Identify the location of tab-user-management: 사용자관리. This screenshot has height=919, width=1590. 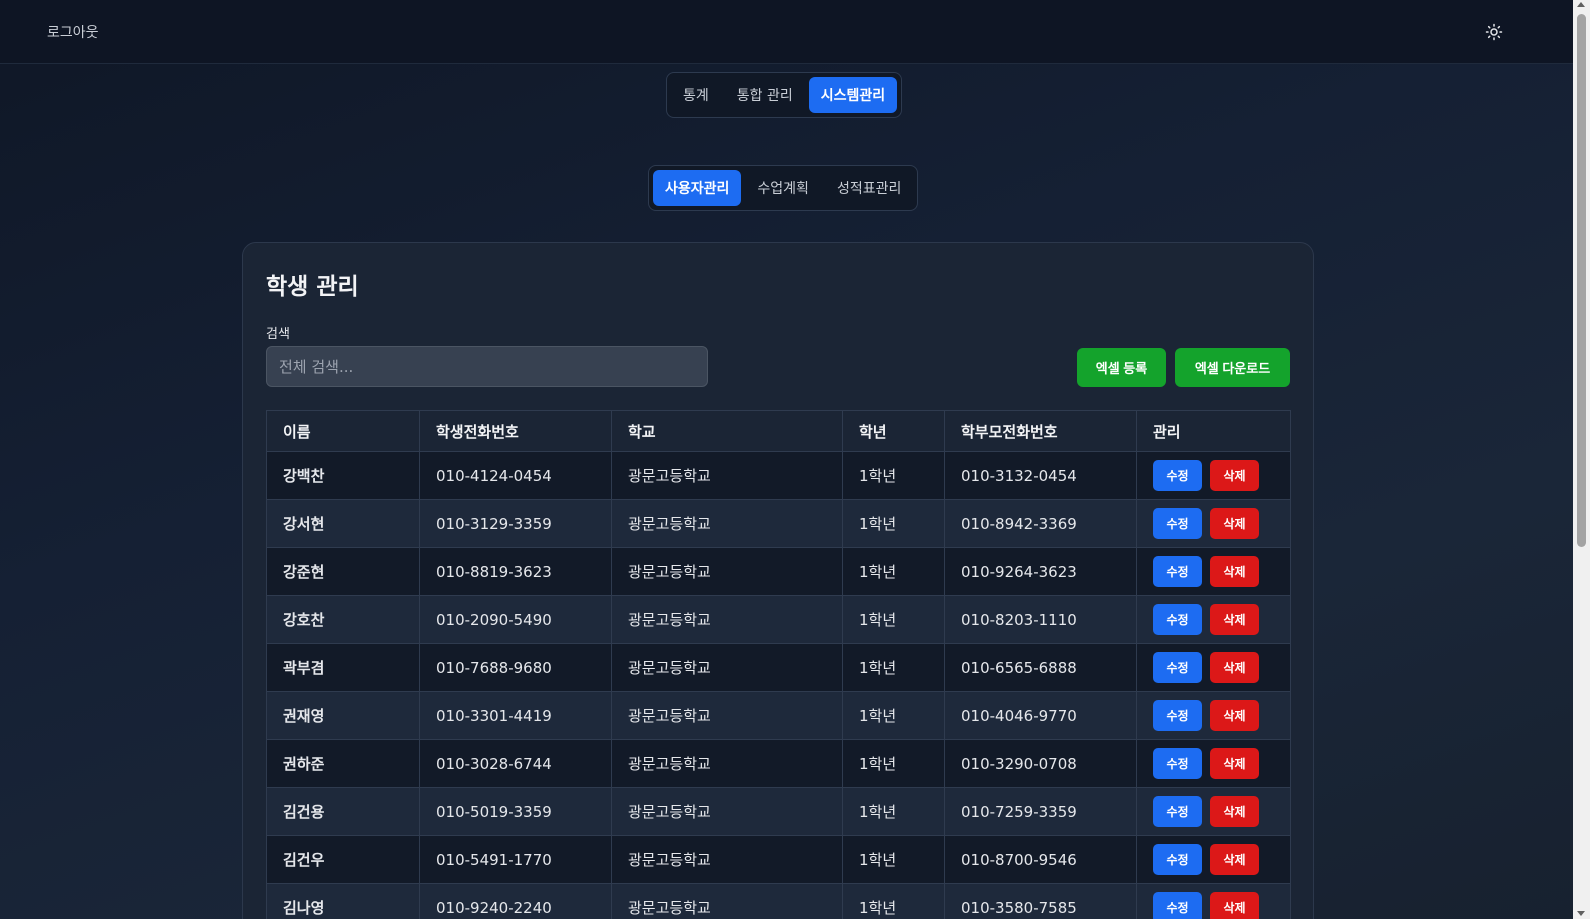
(697, 188).